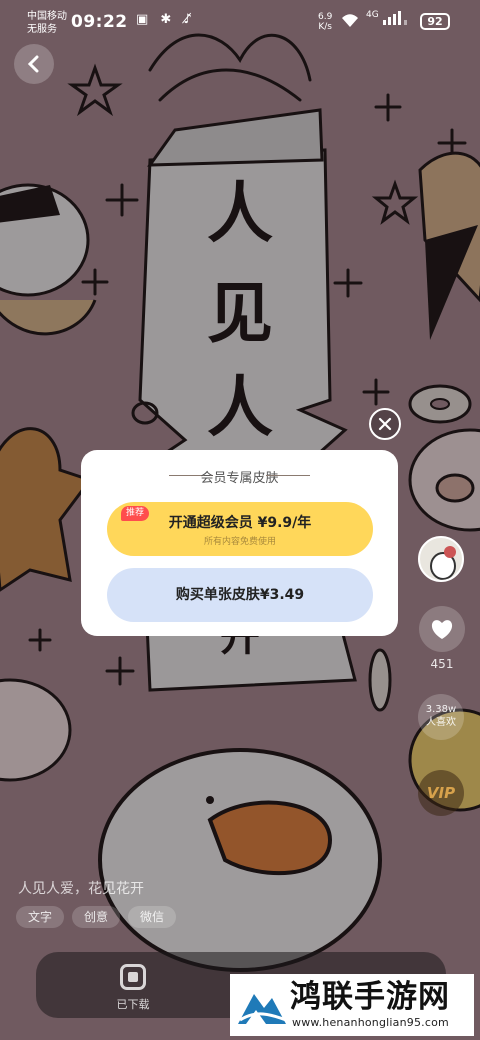 This screenshot has height=1040, width=480. What do you see at coordinates (325, 17) in the screenshot?
I see `net-speed-value: 6.9` at bounding box center [325, 17].